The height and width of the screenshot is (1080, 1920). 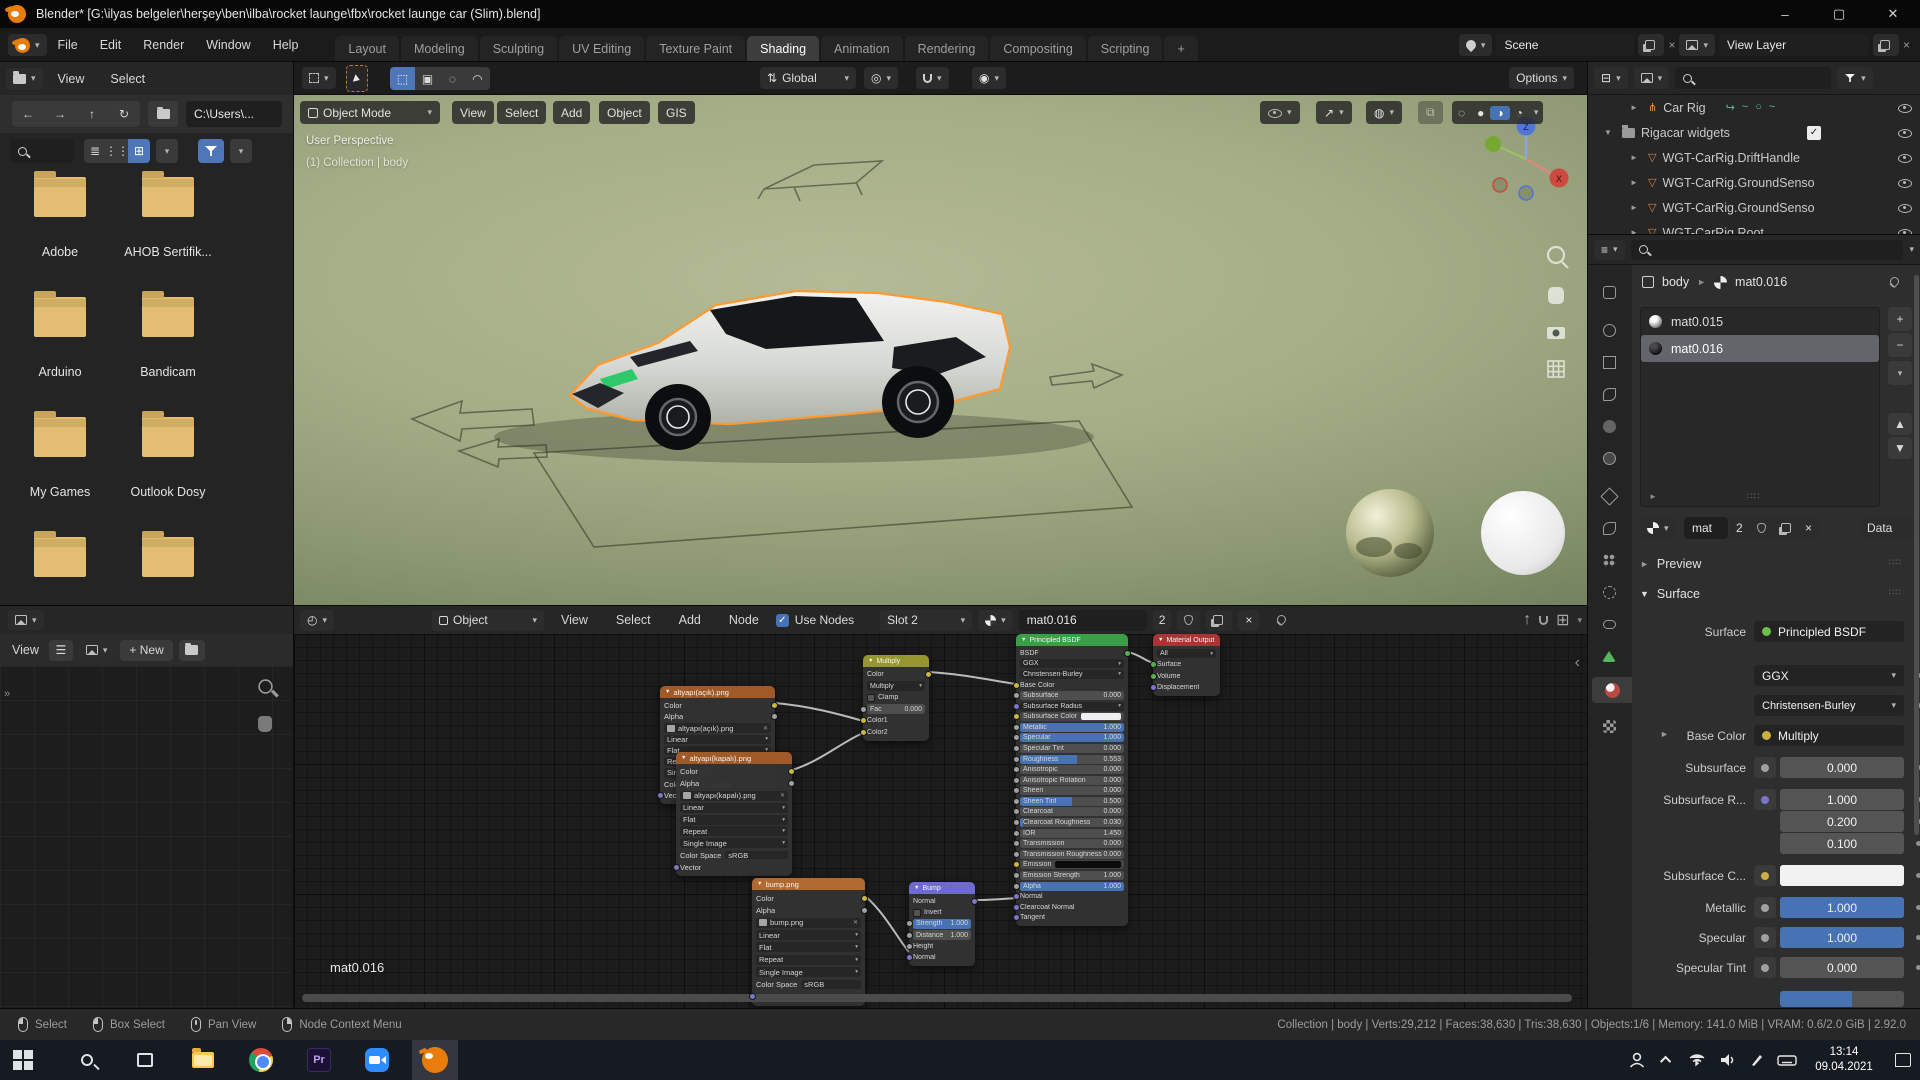 I want to click on tab-output, so click(x=1609, y=362).